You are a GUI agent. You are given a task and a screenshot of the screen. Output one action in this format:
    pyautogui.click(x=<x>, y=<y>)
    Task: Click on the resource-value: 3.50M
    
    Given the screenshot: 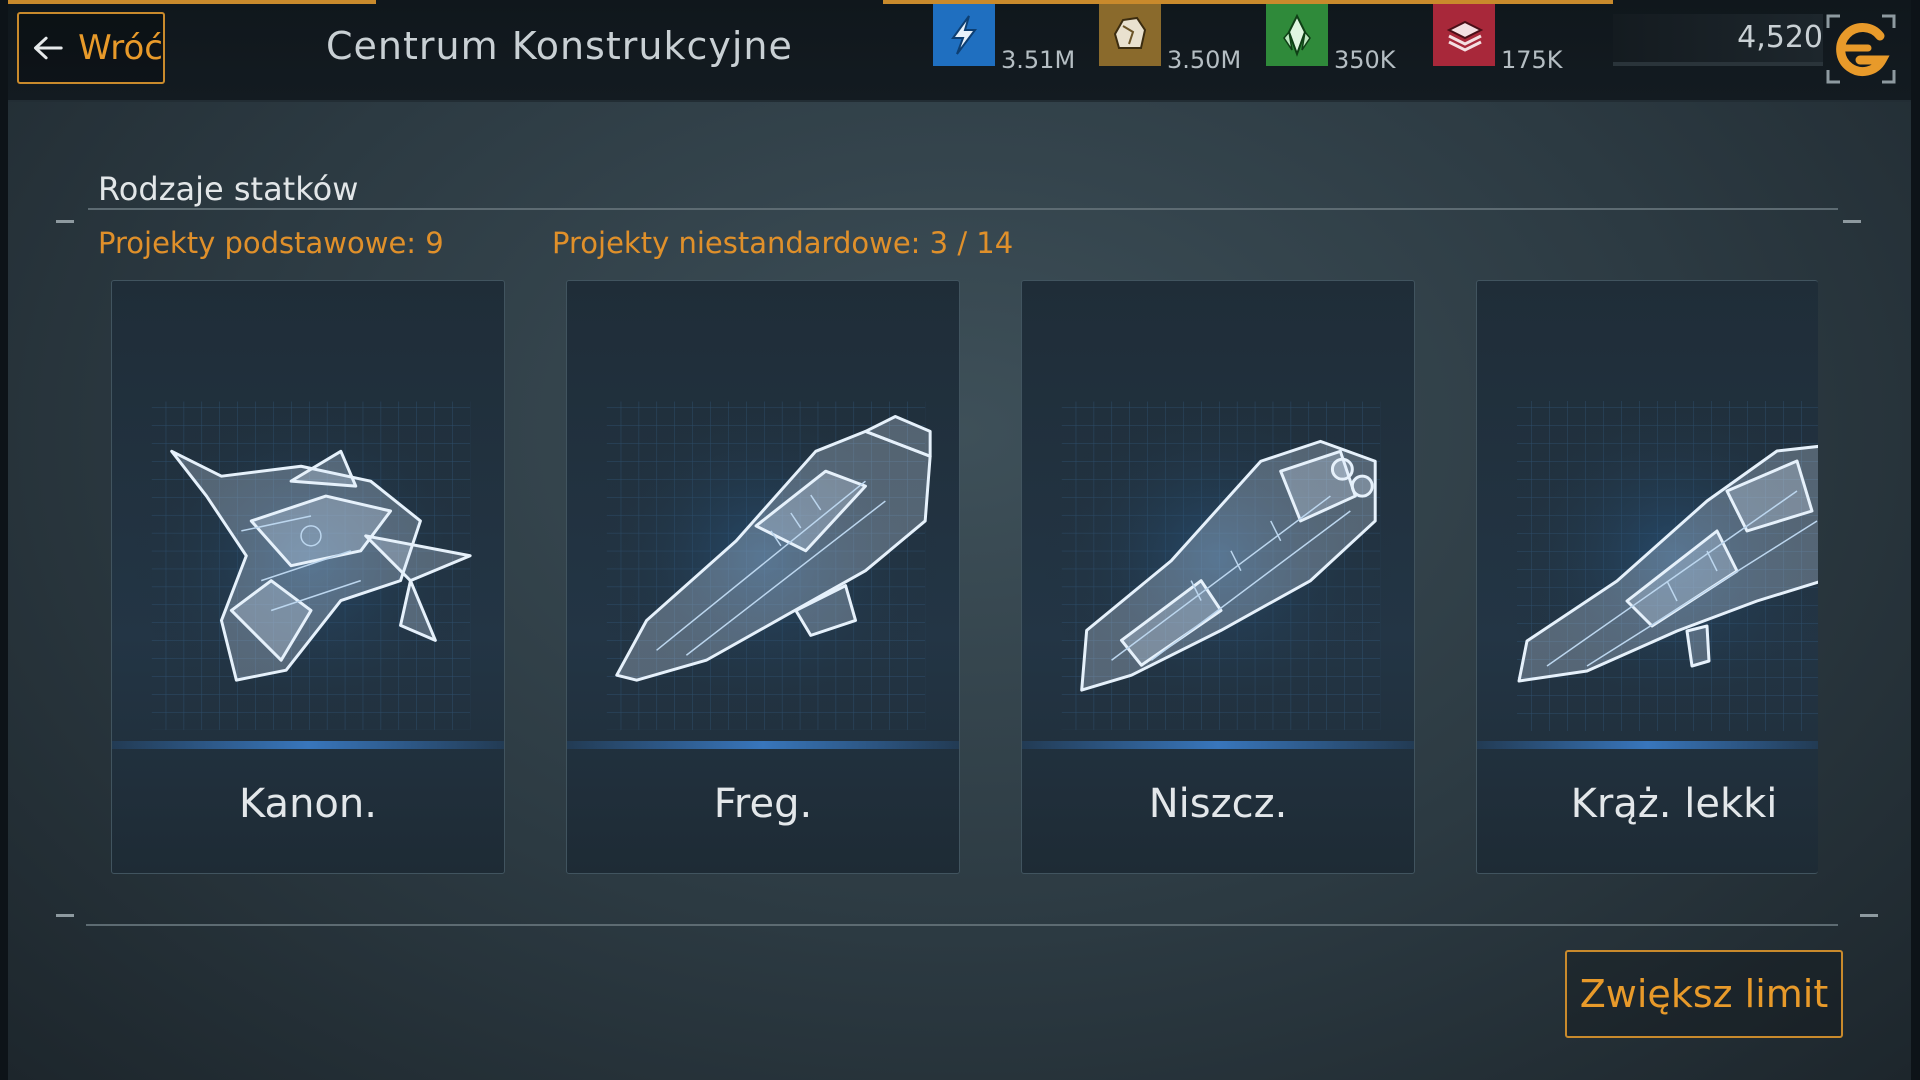 What is the action you would take?
    pyautogui.click(x=1204, y=60)
    